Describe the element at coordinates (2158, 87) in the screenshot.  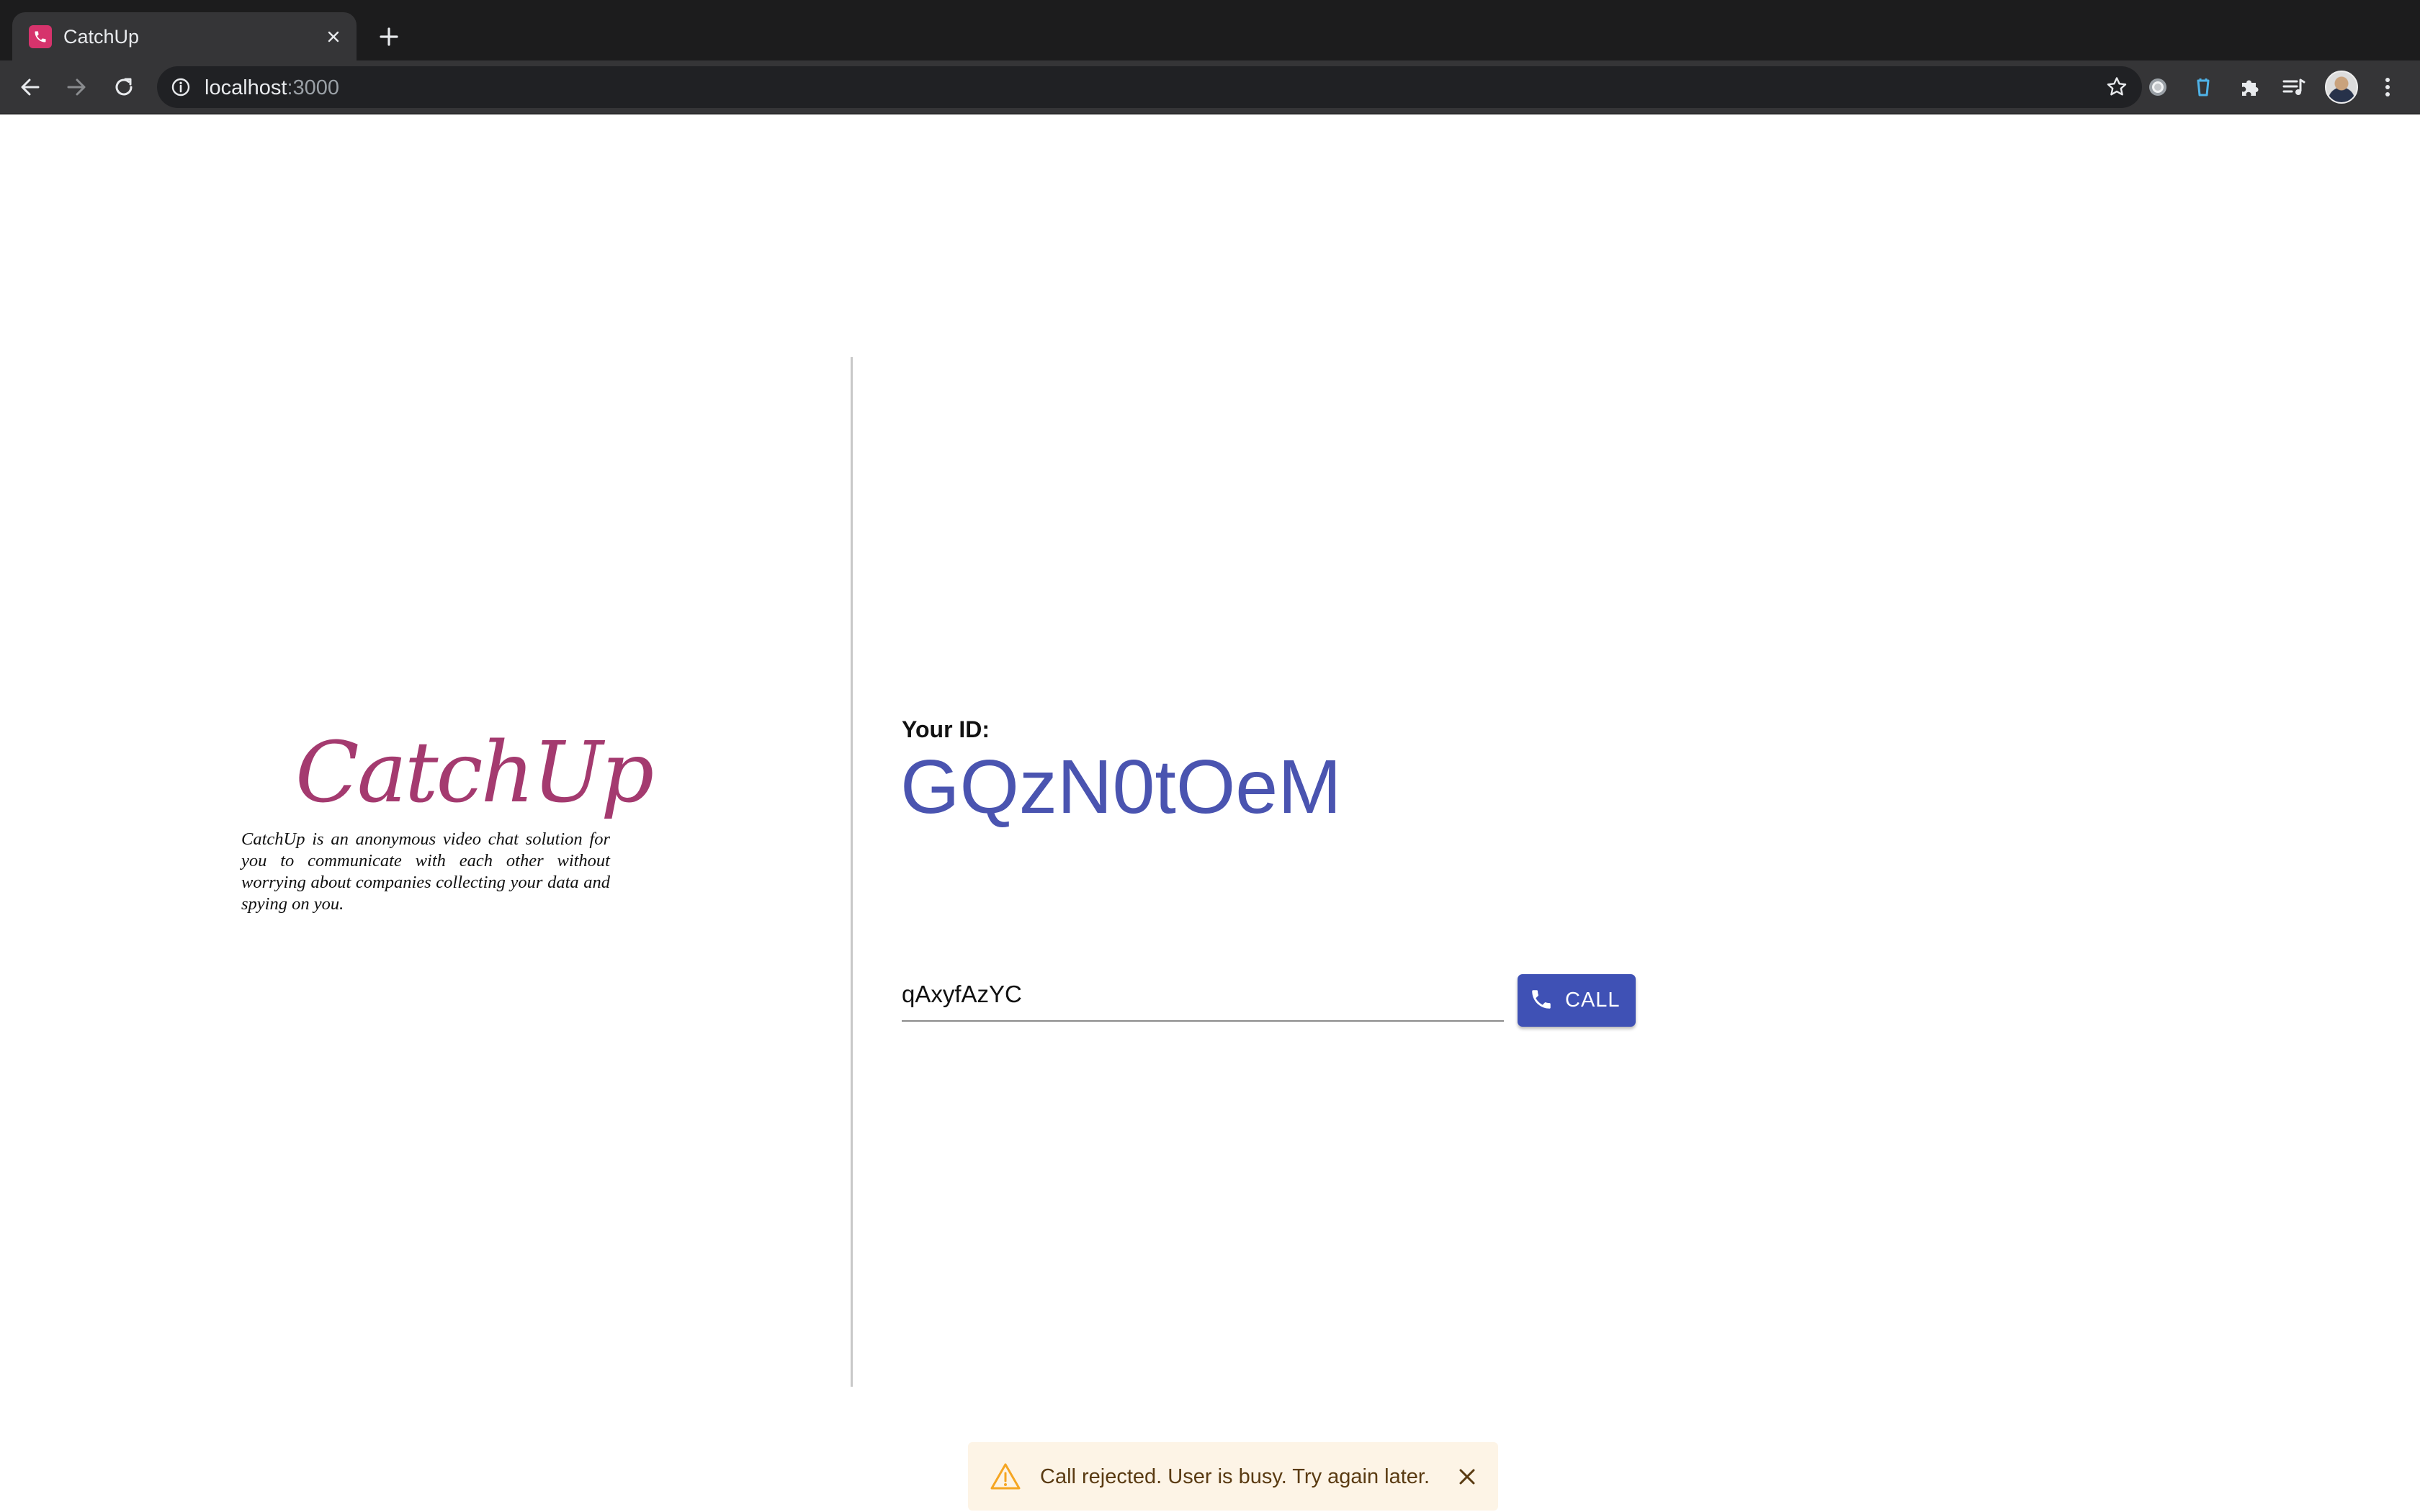
I see `record-extension-icon` at that location.